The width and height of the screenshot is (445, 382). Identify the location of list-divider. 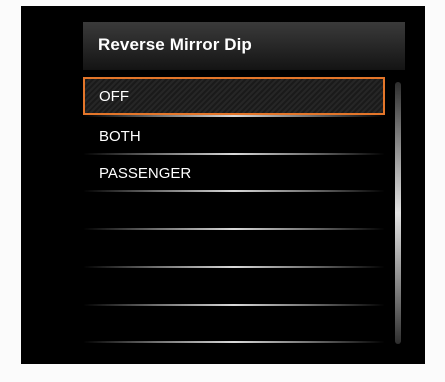
(234, 342).